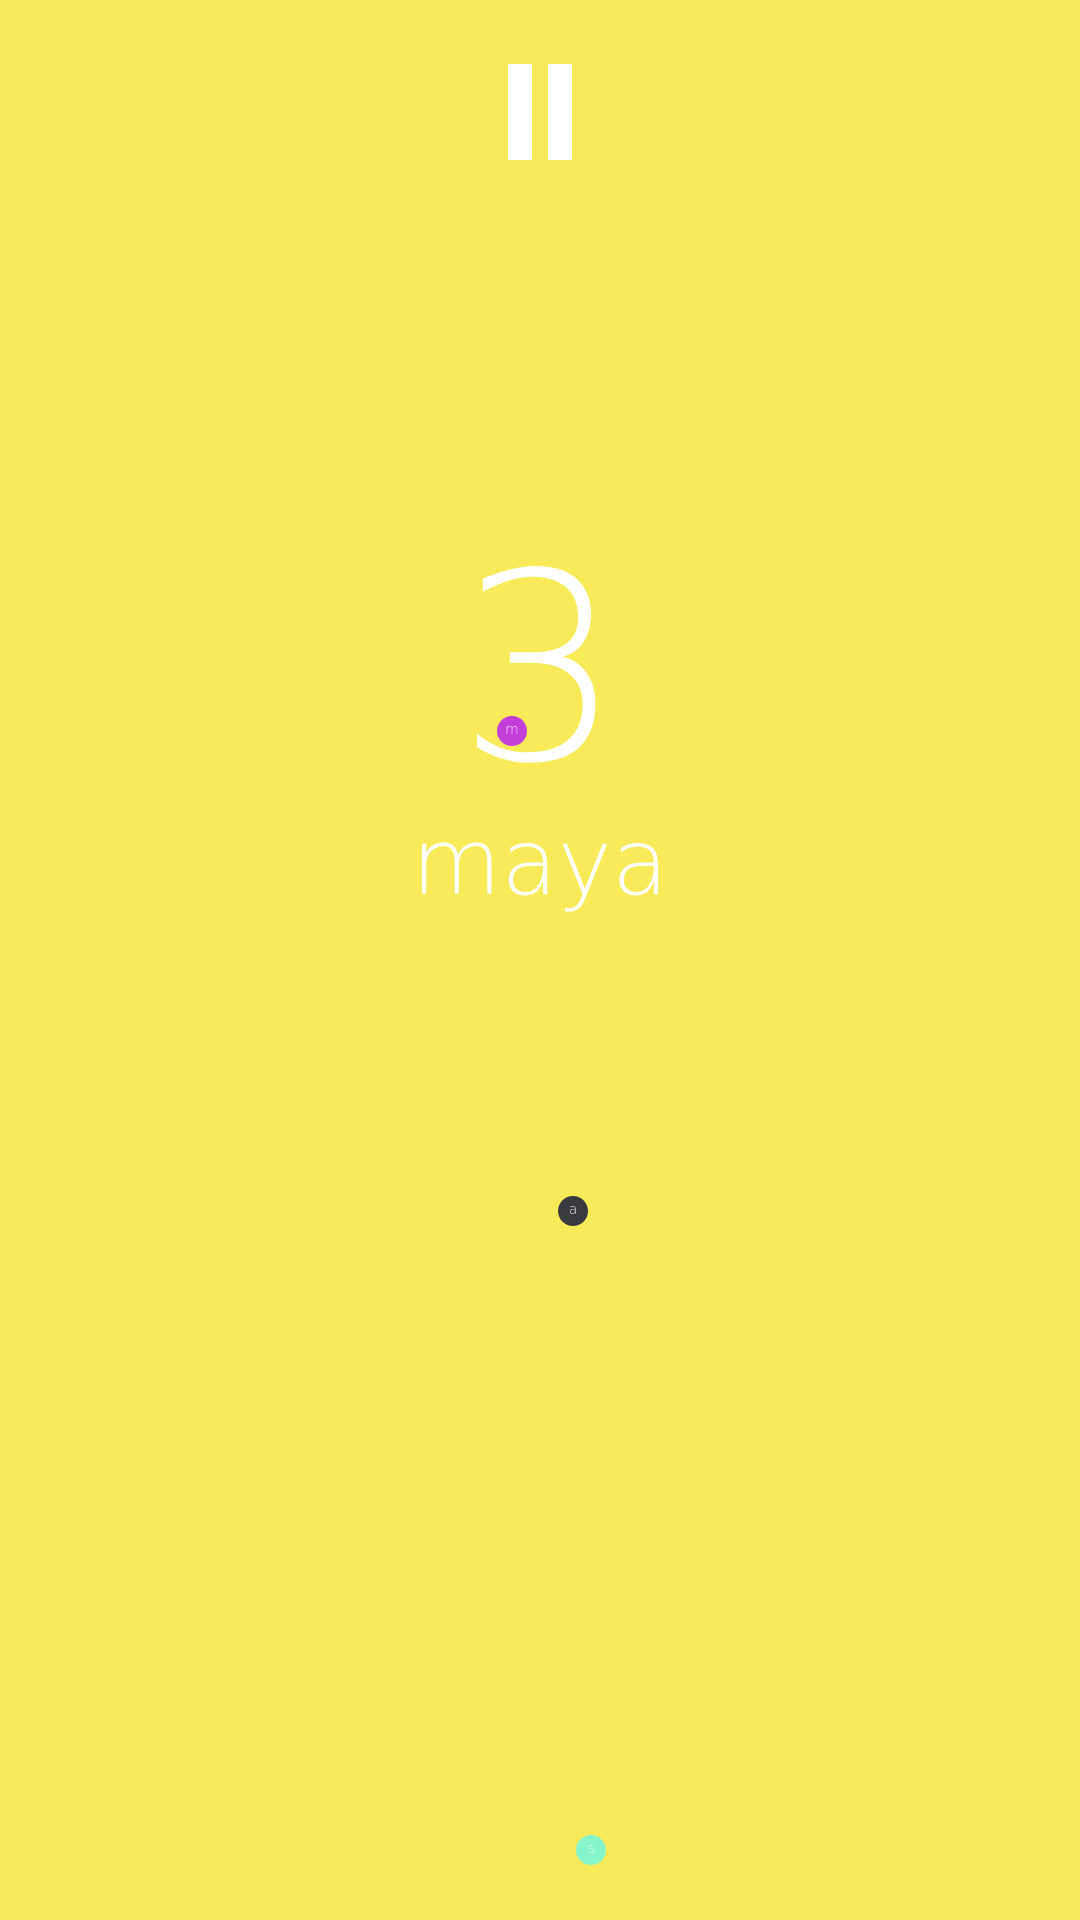 This screenshot has width=1080, height=1920. What do you see at coordinates (560, 112) in the screenshot?
I see `pause-icon-bar` at bounding box center [560, 112].